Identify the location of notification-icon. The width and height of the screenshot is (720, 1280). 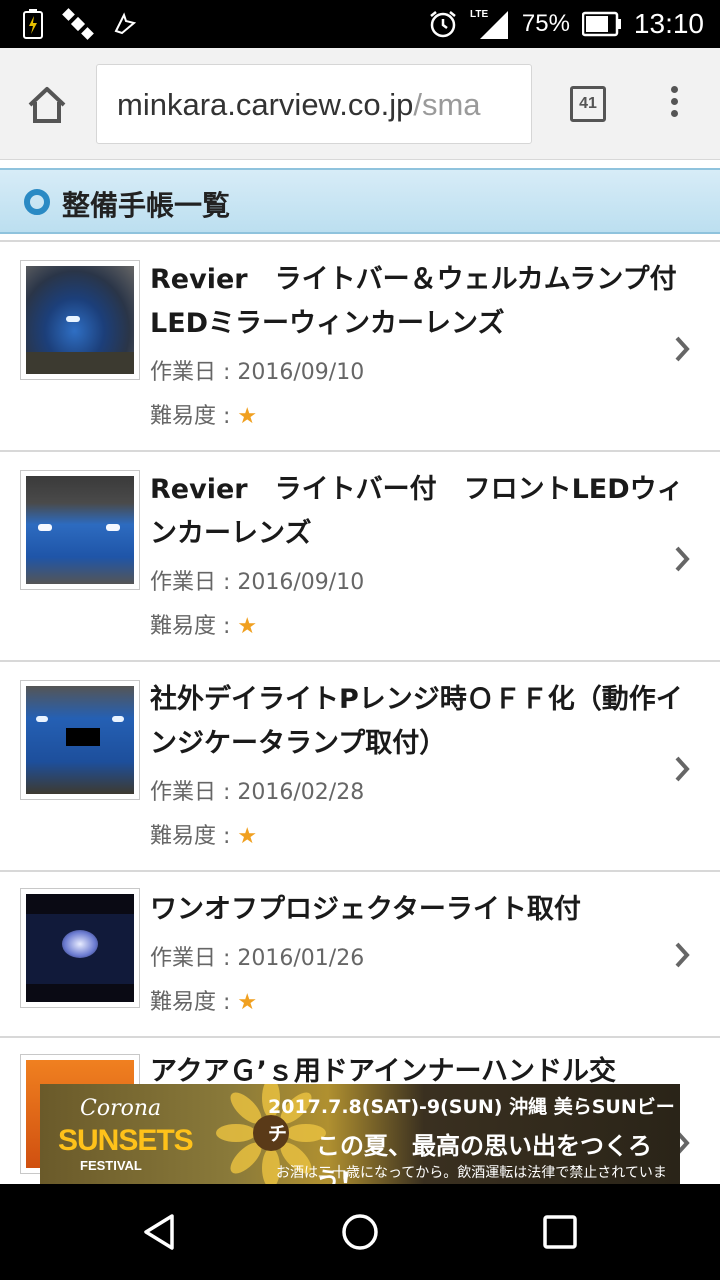
(125, 23).